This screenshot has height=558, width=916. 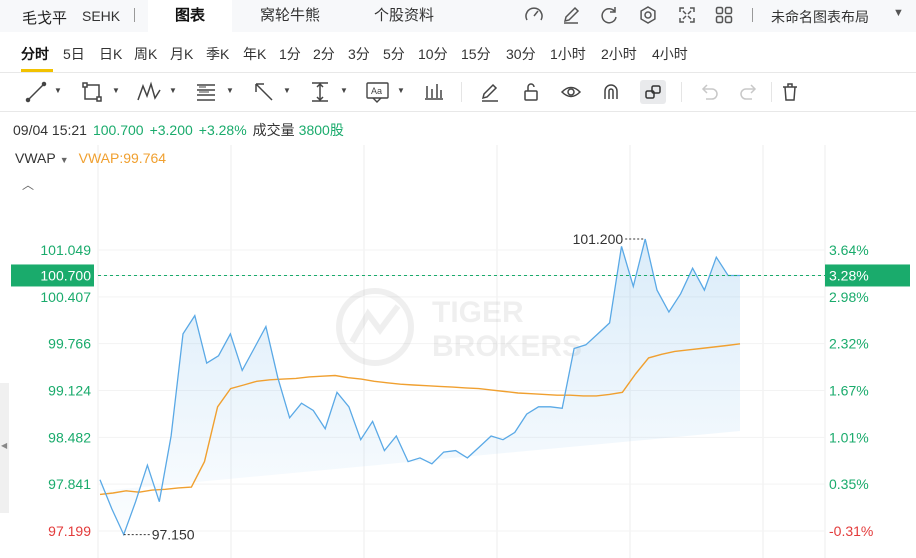 What do you see at coordinates (490, 92) in the screenshot?
I see `pen-icon` at bounding box center [490, 92].